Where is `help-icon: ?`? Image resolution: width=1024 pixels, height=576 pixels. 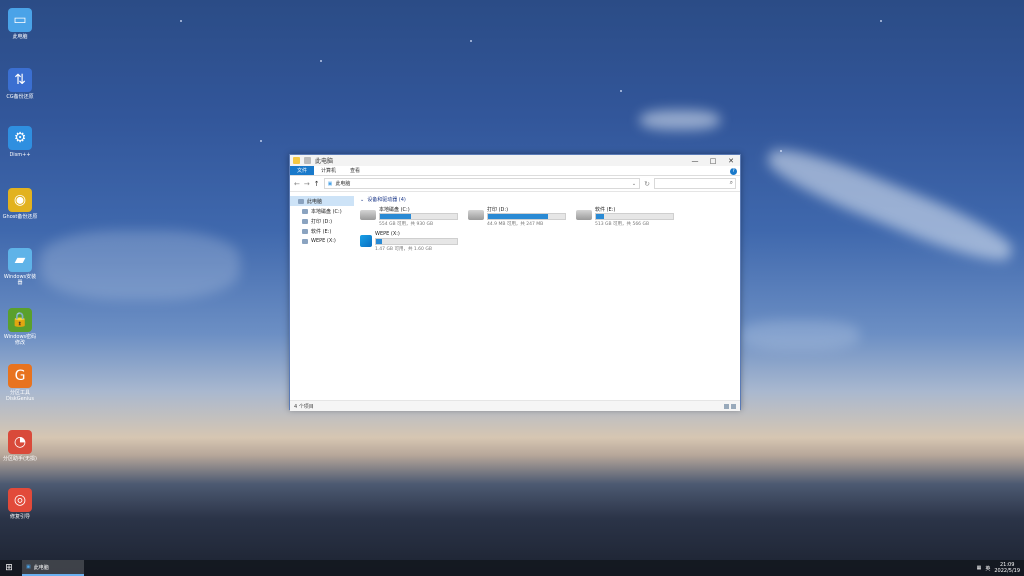
help-icon: ? is located at coordinates (733, 171).